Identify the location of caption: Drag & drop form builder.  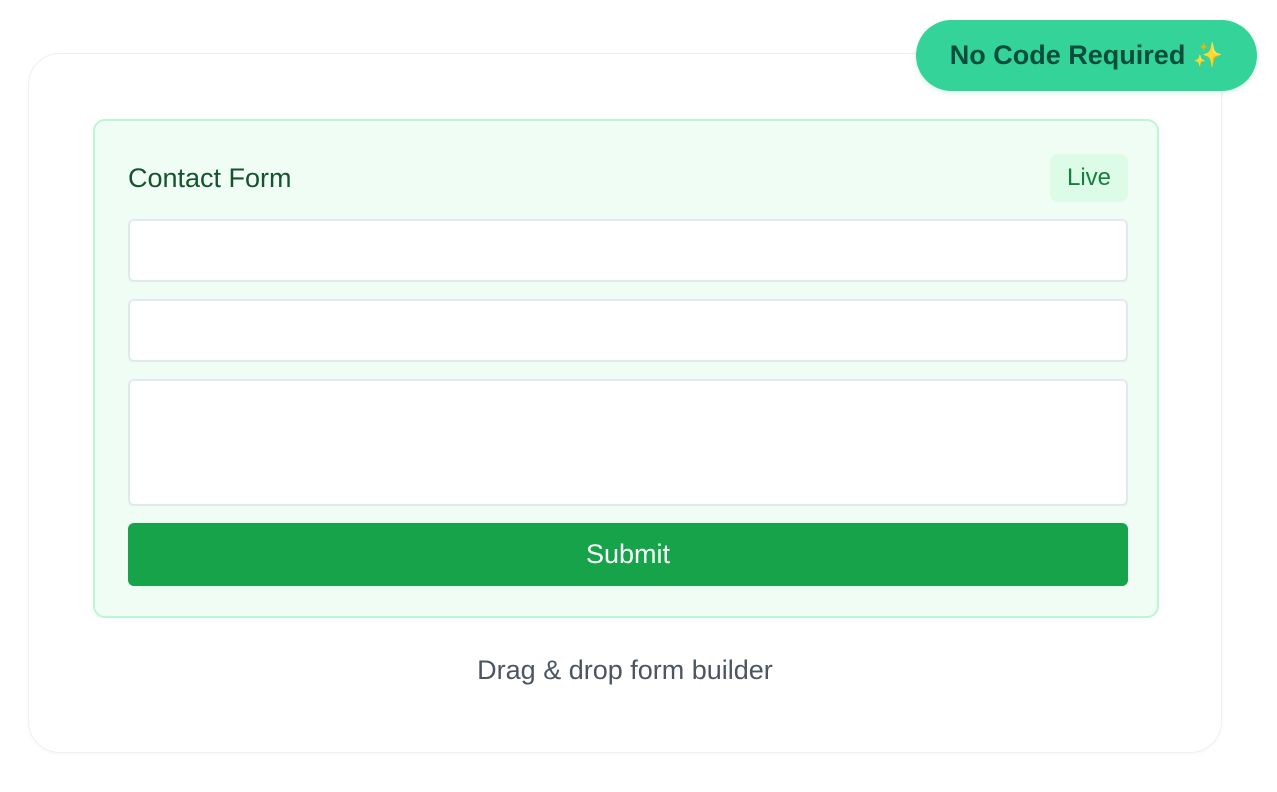
(625, 670).